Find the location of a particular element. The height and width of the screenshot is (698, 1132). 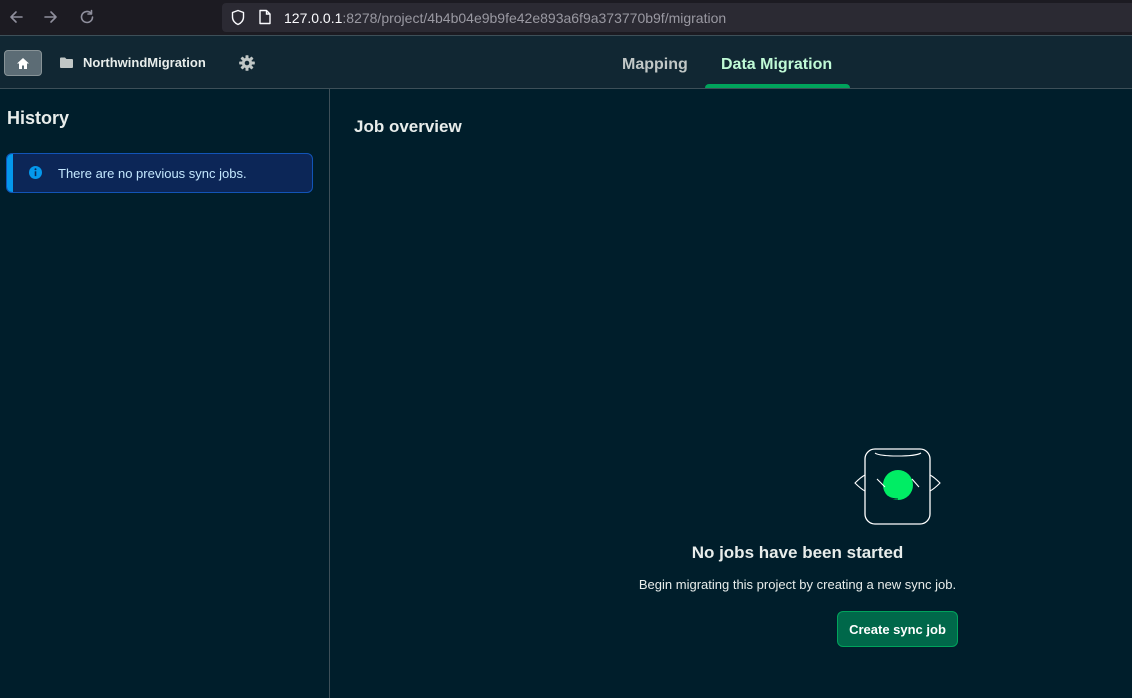

sidebar-title: History is located at coordinates (38, 118).